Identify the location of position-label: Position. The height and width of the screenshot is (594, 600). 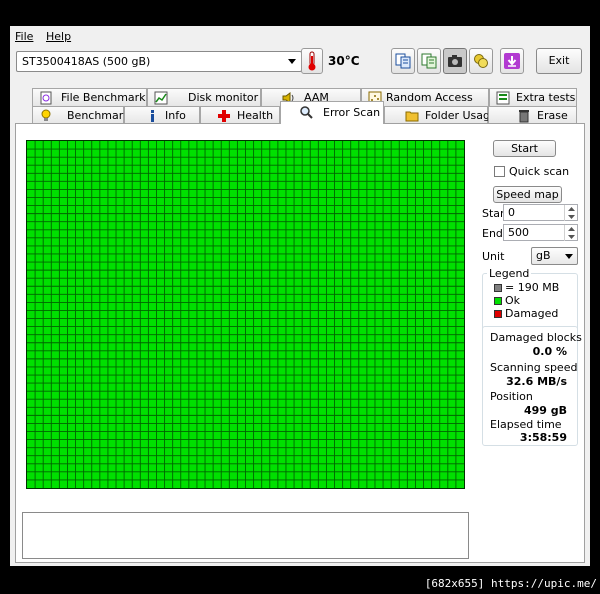
(511, 396).